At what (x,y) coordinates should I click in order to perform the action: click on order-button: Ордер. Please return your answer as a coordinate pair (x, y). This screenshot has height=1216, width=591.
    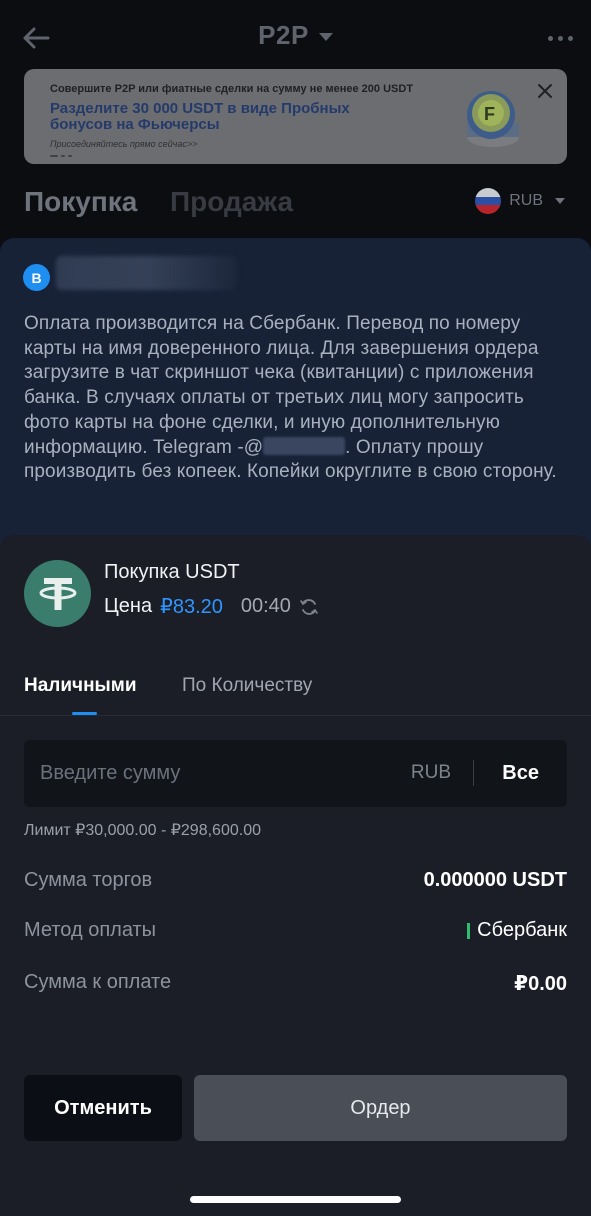
    Looking at the image, I should click on (380, 1108).